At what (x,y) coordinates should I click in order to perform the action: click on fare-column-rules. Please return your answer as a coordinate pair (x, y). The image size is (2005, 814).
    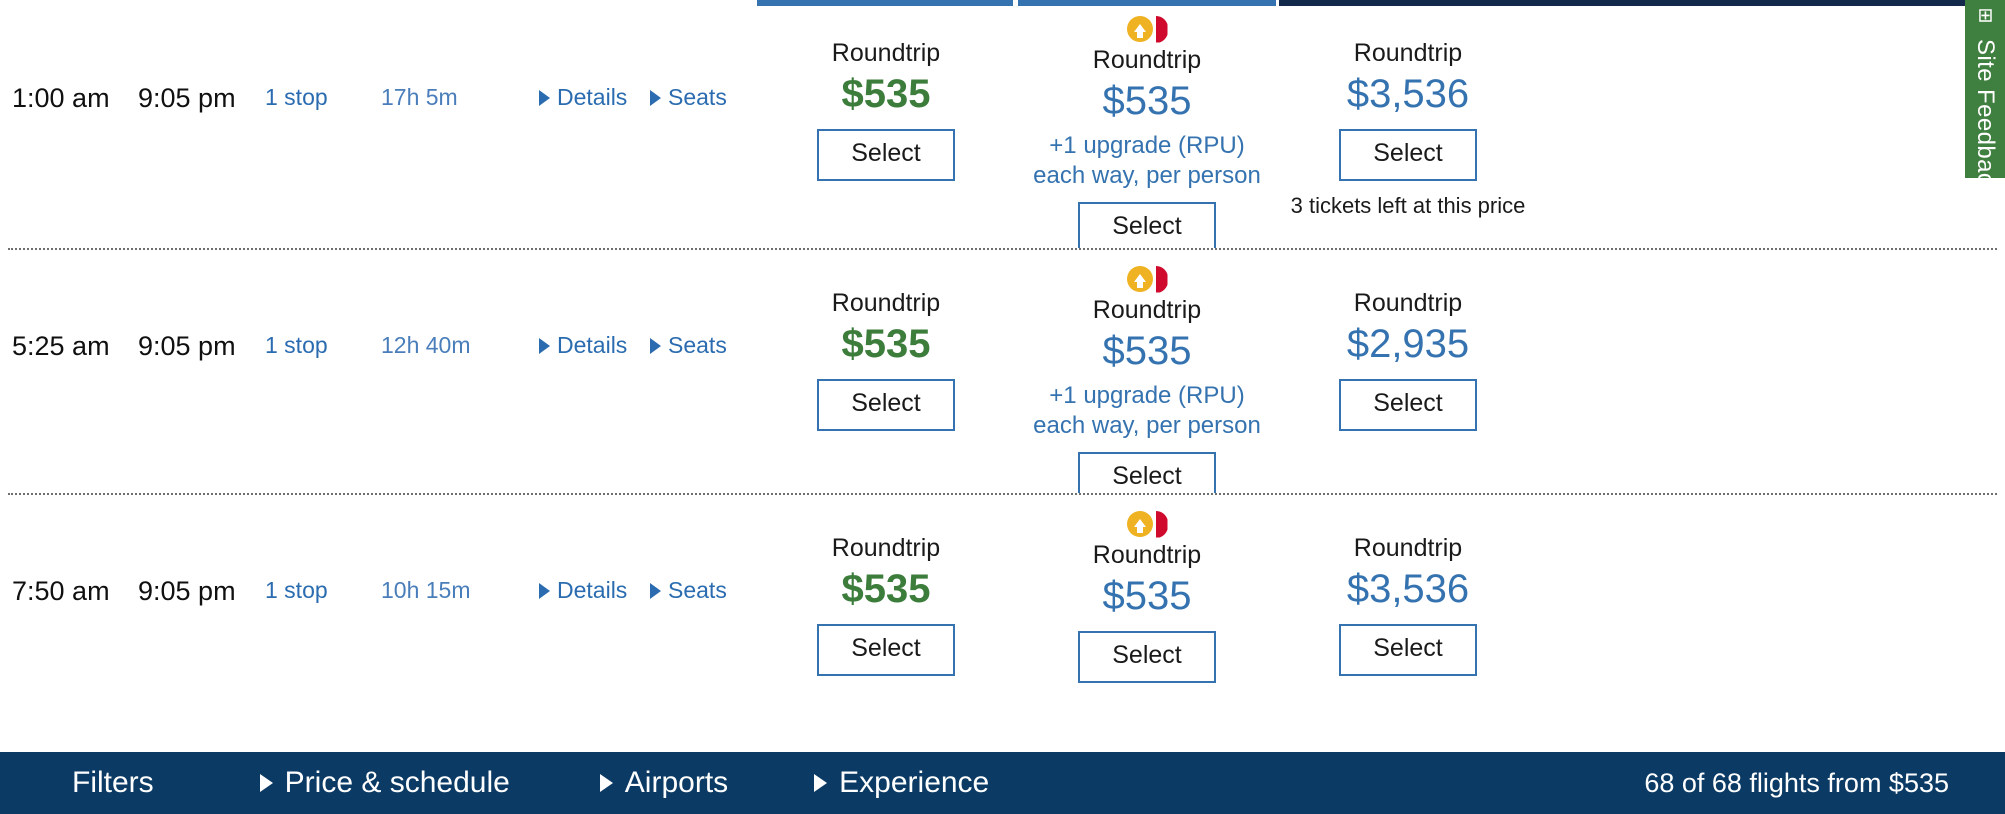
    Looking at the image, I should click on (1002, 4).